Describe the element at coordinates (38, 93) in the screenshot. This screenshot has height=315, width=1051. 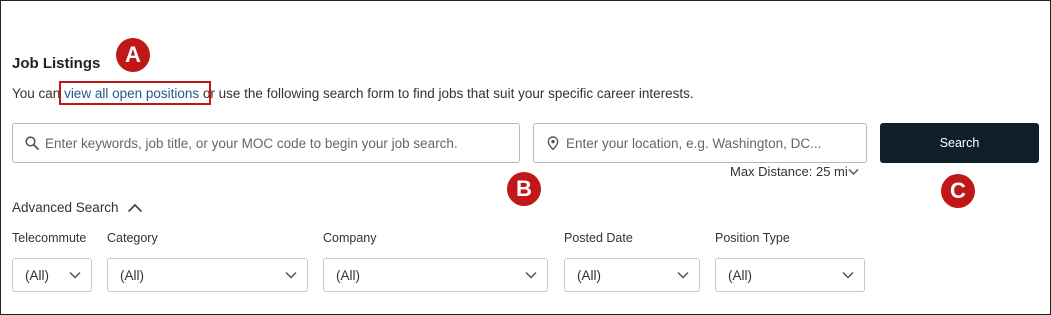
I see `intro-text-before: You can` at that location.